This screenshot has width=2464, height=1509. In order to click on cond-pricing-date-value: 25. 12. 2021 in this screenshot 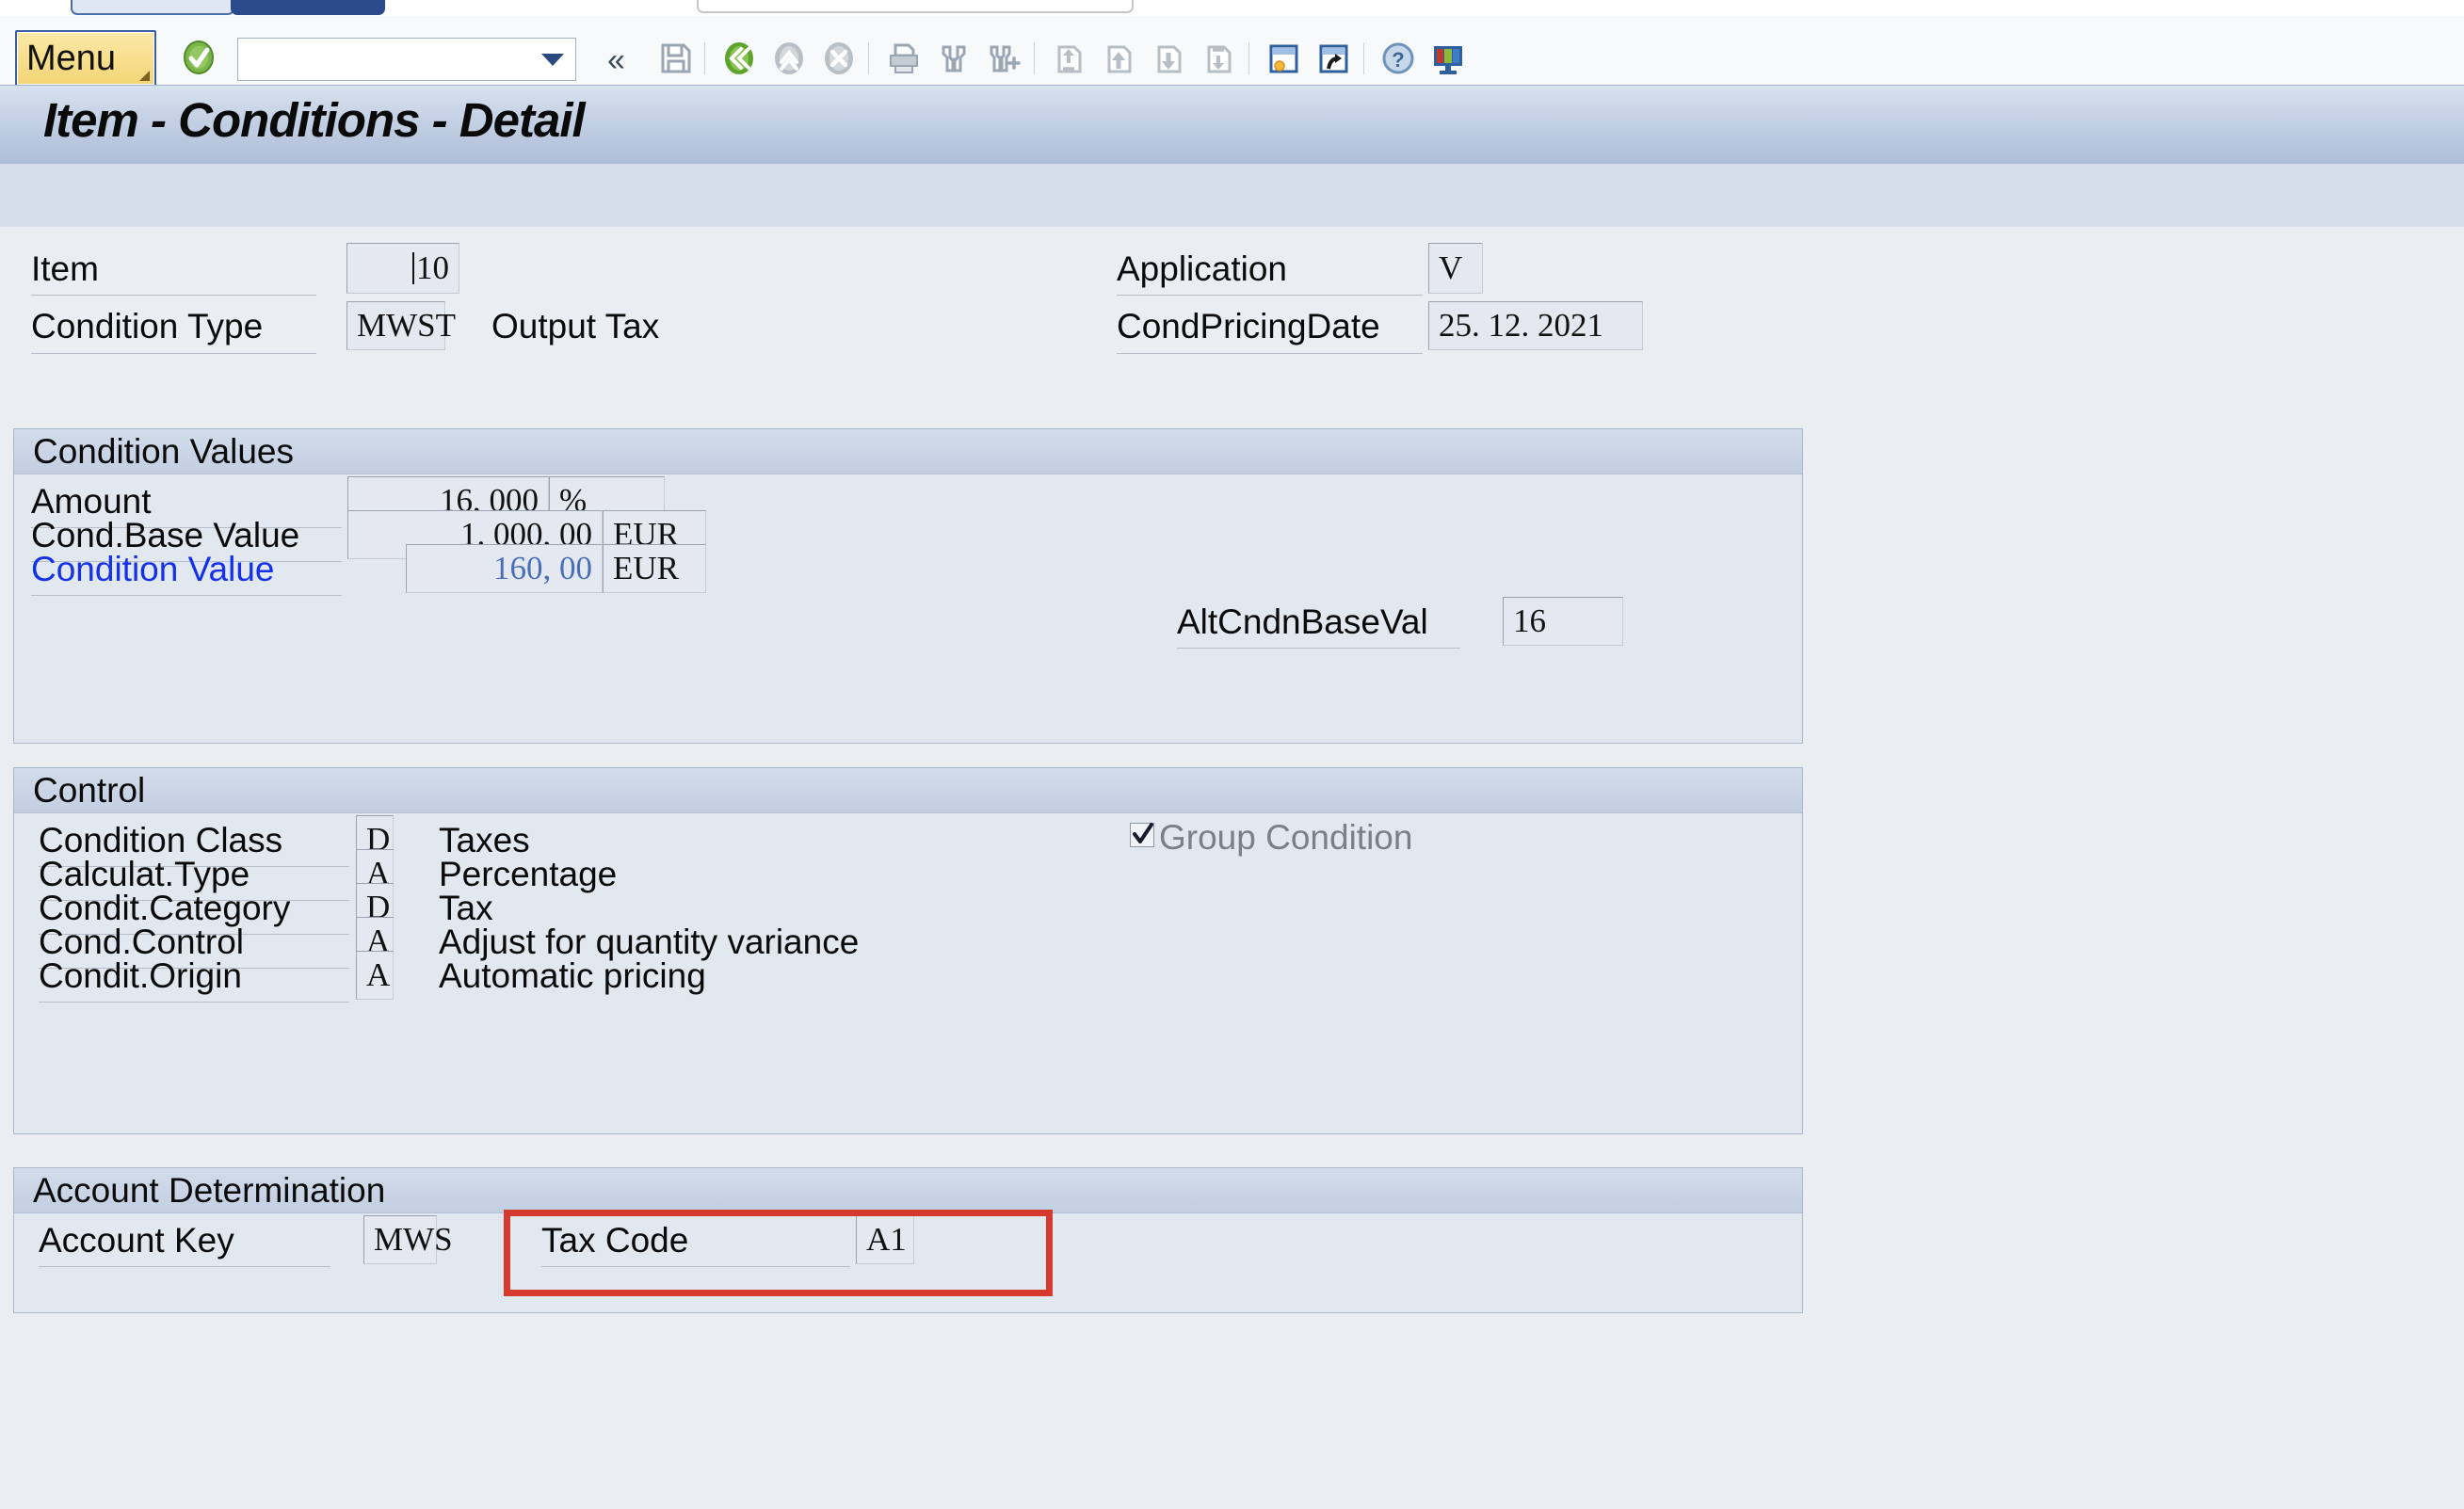, I will do `click(1521, 325)`.